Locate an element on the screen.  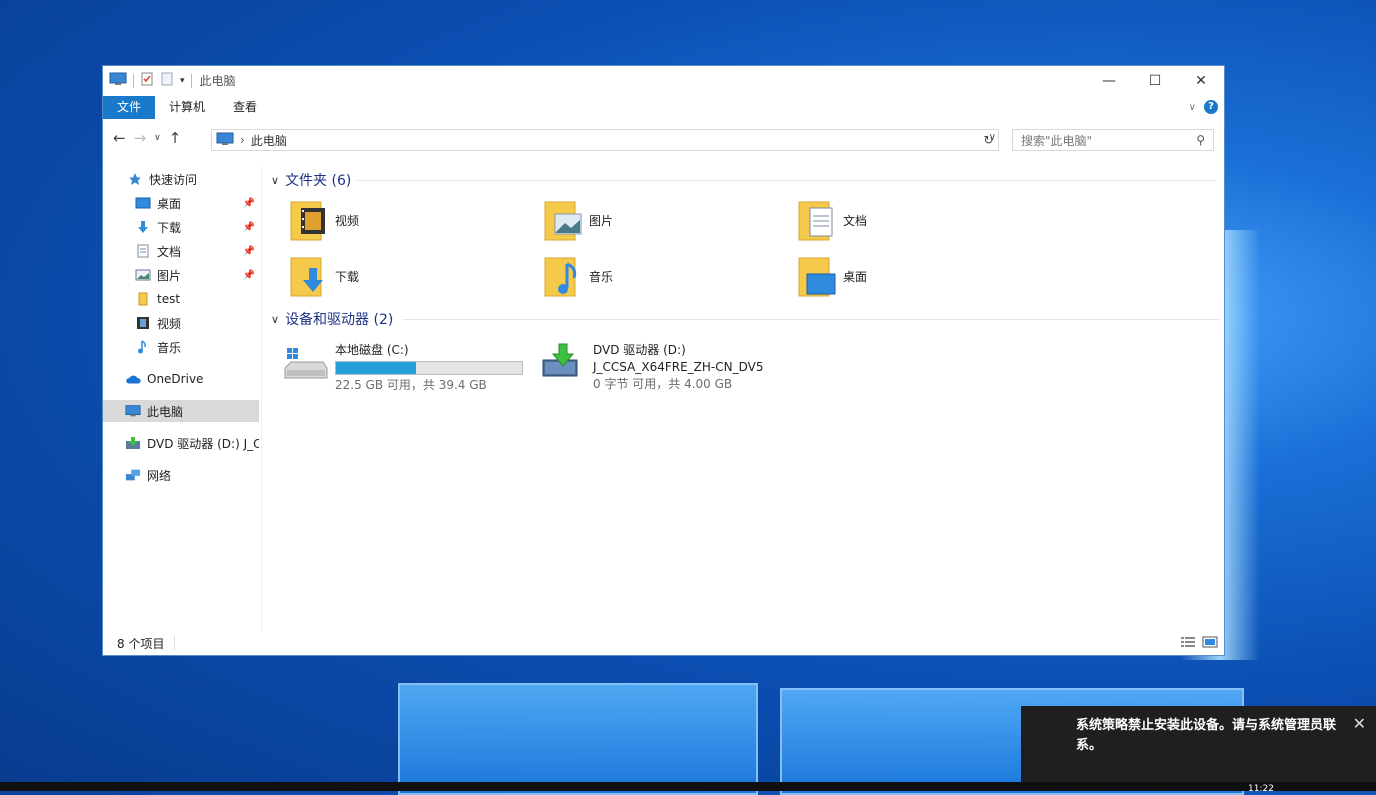
folder-desktop: 桌面 is located at coordinates (897, 276).